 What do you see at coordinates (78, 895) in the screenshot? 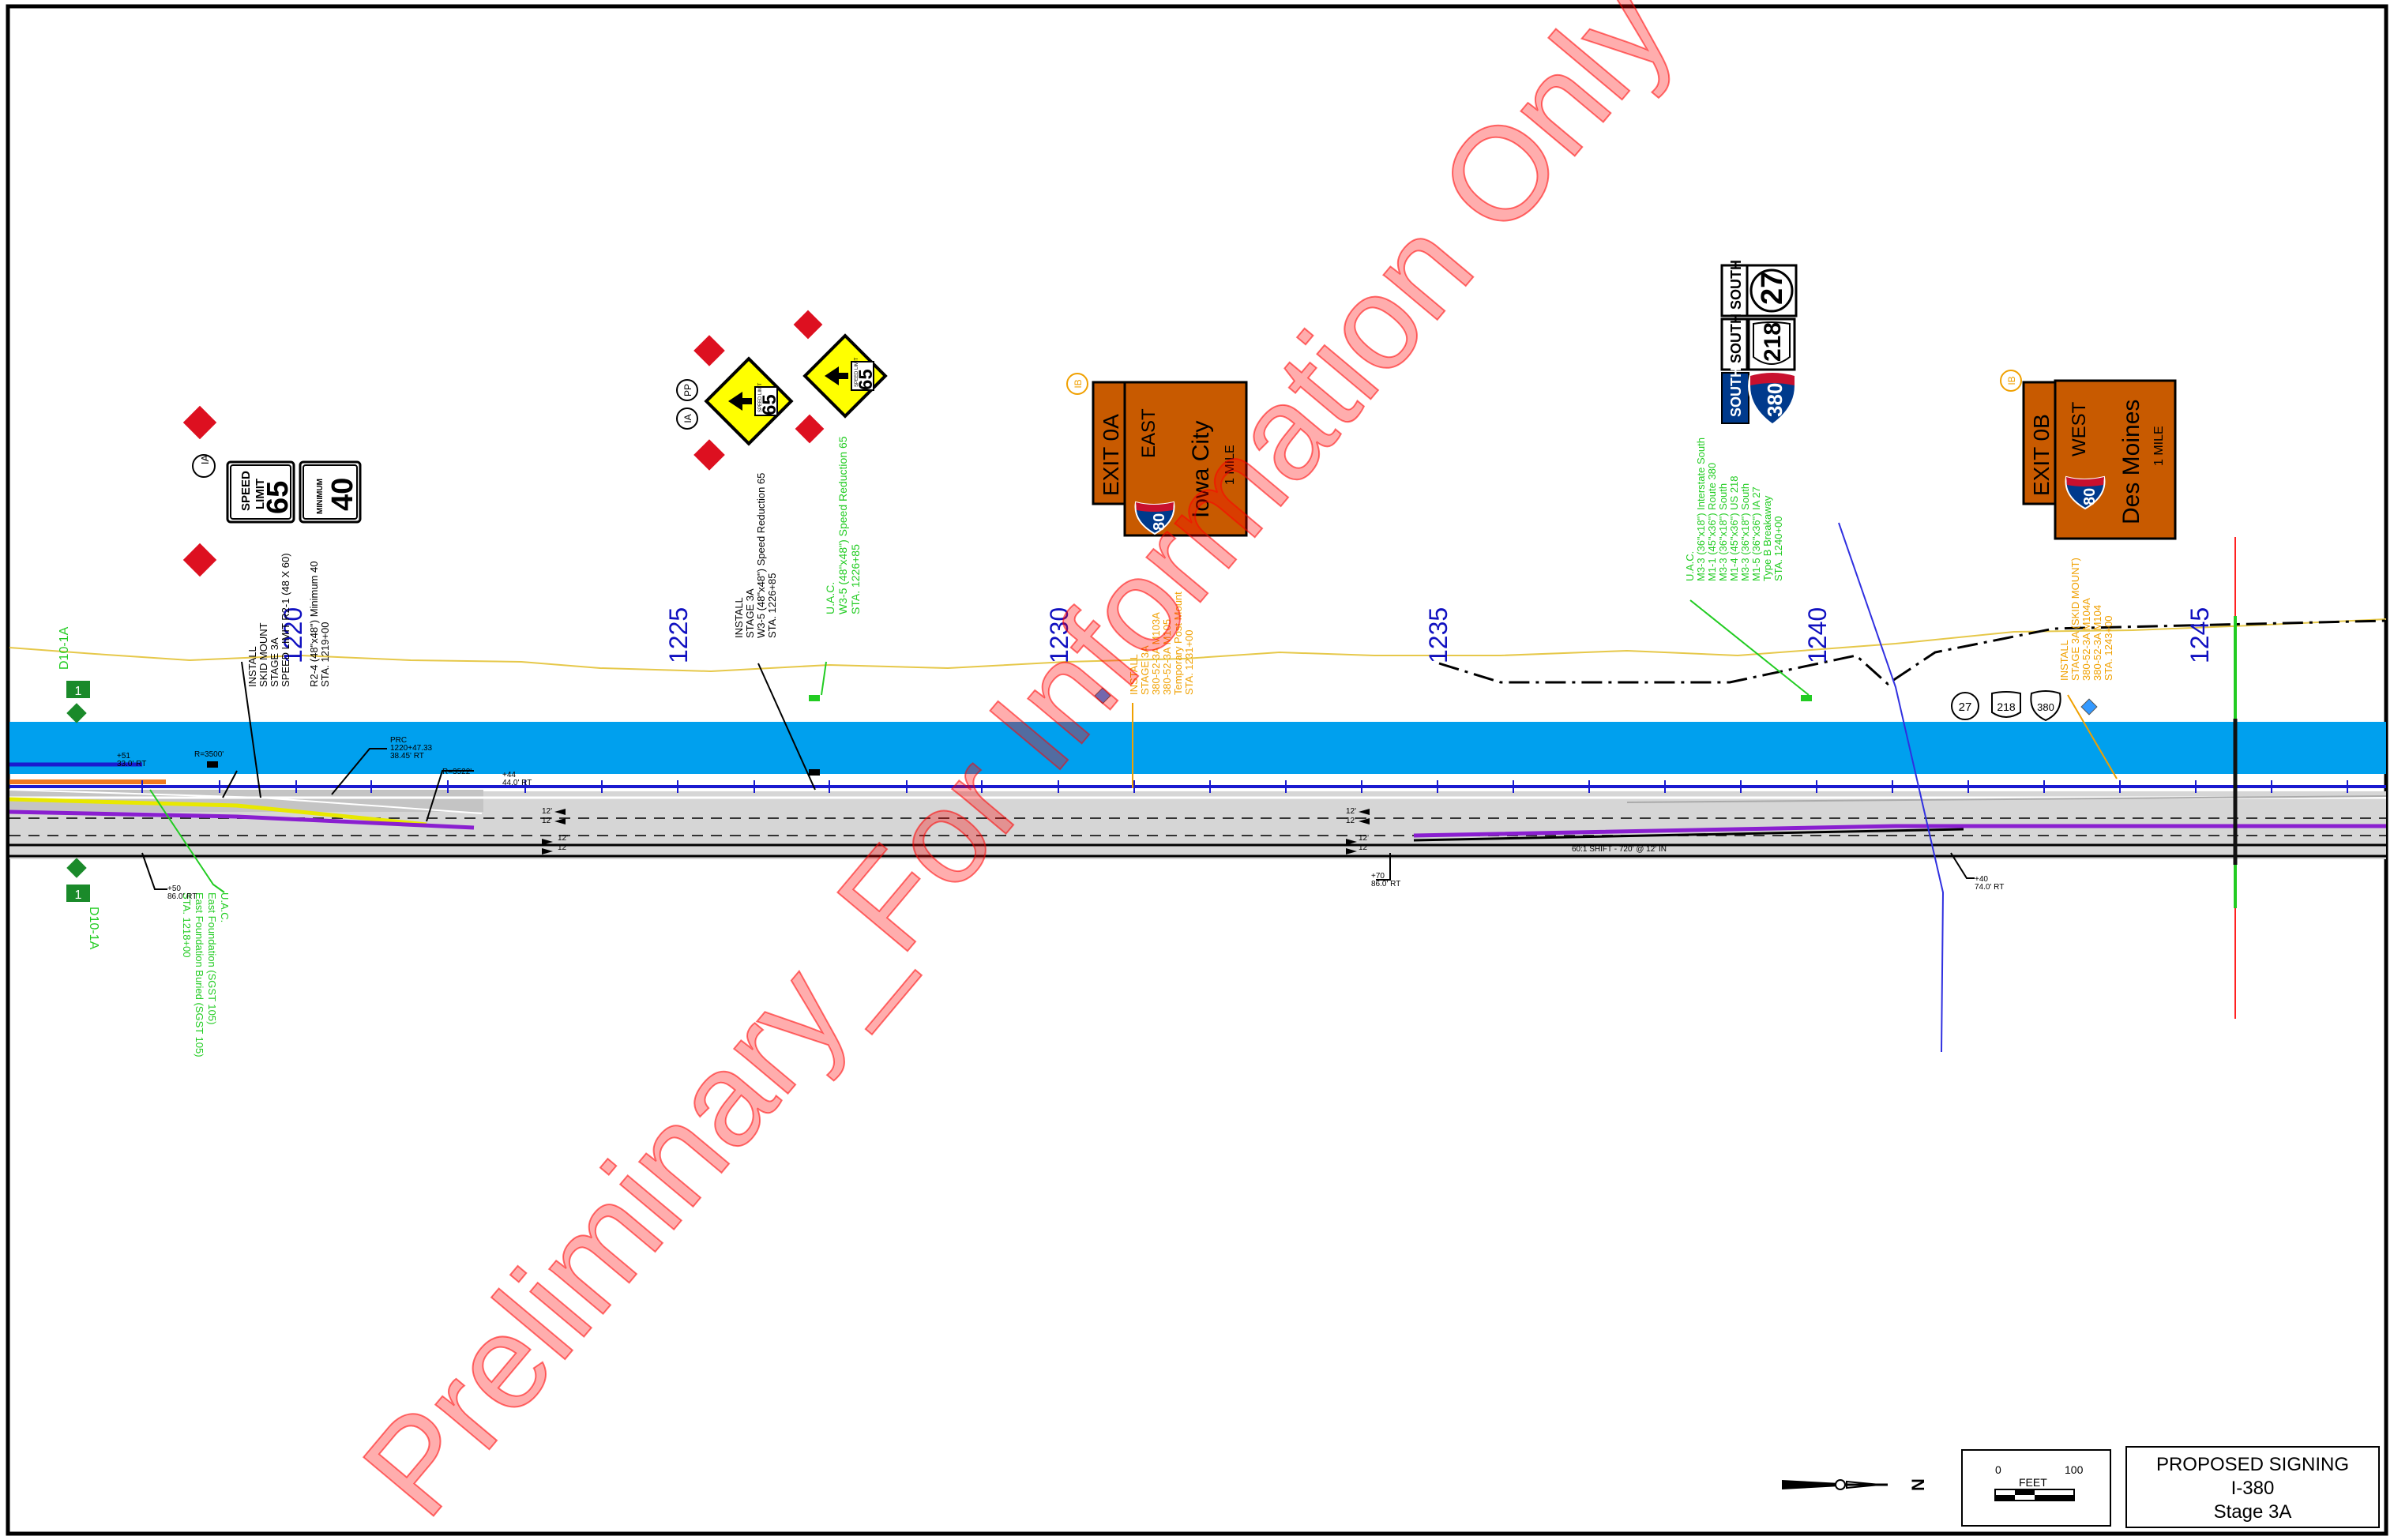
I see `d10-bottom-num: 1` at bounding box center [78, 895].